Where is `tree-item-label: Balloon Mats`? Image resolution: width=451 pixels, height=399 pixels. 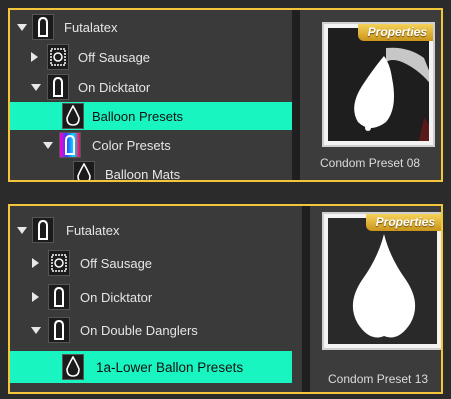
tree-item-label: Balloon Mats is located at coordinates (143, 174).